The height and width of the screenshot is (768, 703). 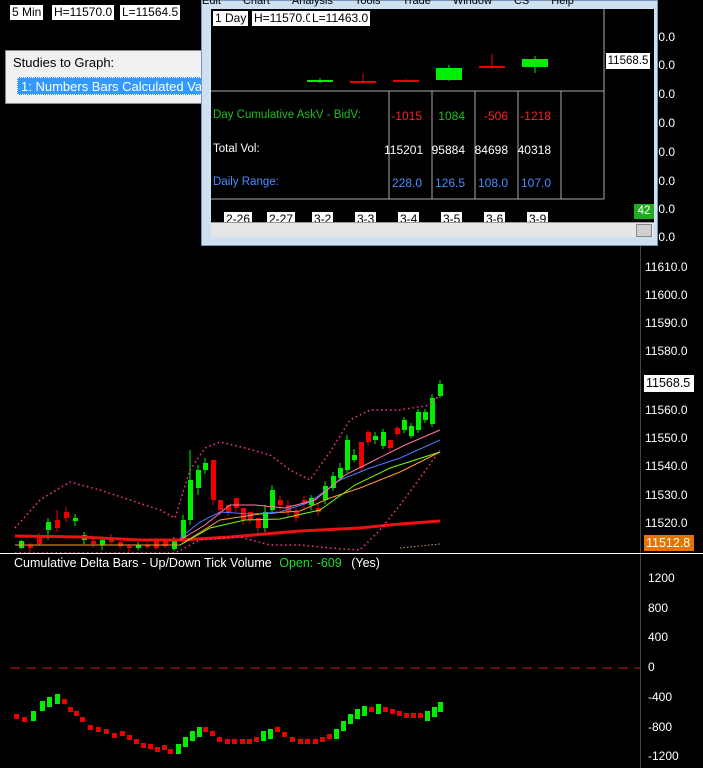 What do you see at coordinates (256, 3) in the screenshot?
I see `menu-item: Chart` at bounding box center [256, 3].